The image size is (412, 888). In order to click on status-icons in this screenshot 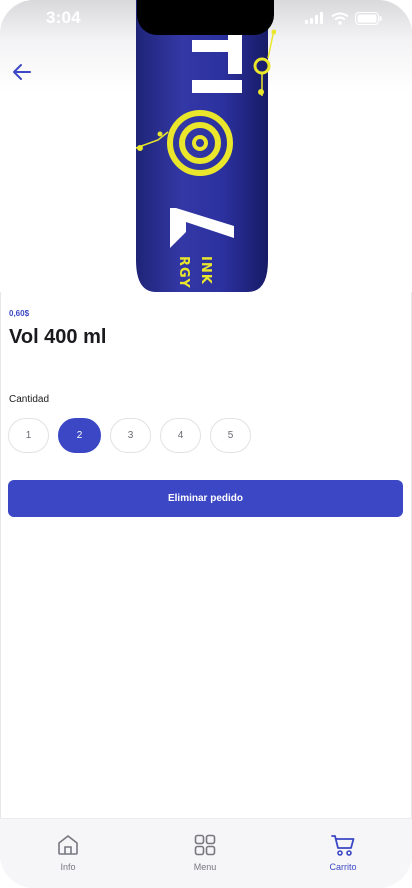, I will do `click(343, 18)`.